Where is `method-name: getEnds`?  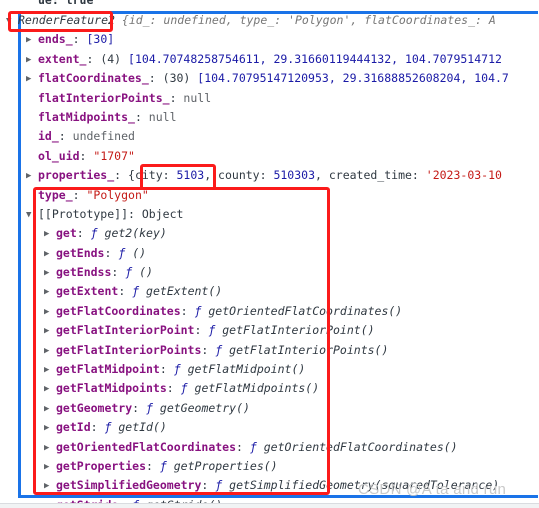 method-name: getEnds is located at coordinates (80, 252).